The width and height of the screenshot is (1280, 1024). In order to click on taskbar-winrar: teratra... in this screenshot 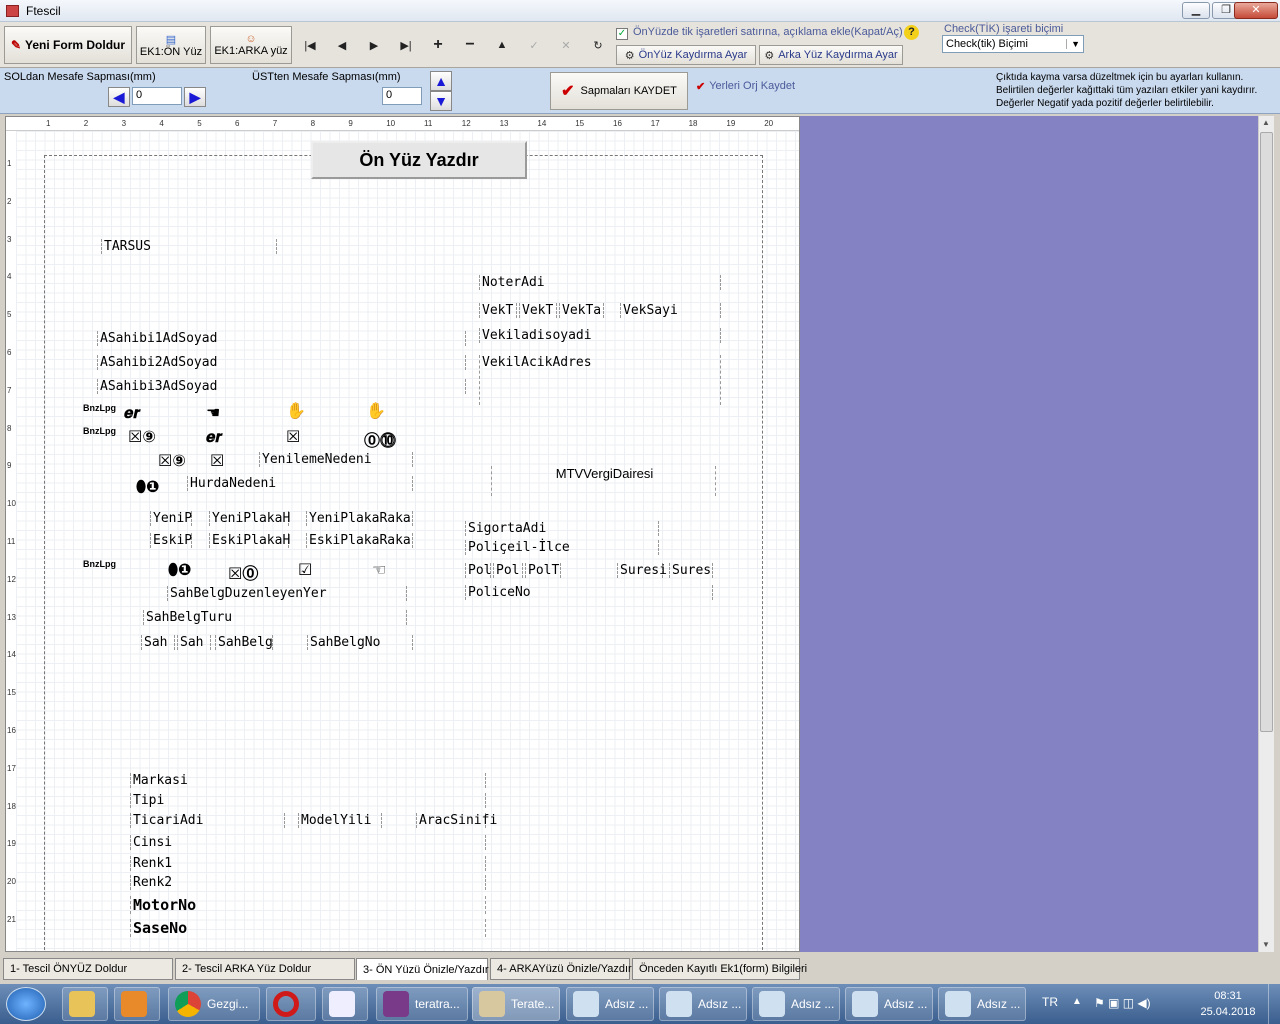, I will do `click(422, 1004)`.